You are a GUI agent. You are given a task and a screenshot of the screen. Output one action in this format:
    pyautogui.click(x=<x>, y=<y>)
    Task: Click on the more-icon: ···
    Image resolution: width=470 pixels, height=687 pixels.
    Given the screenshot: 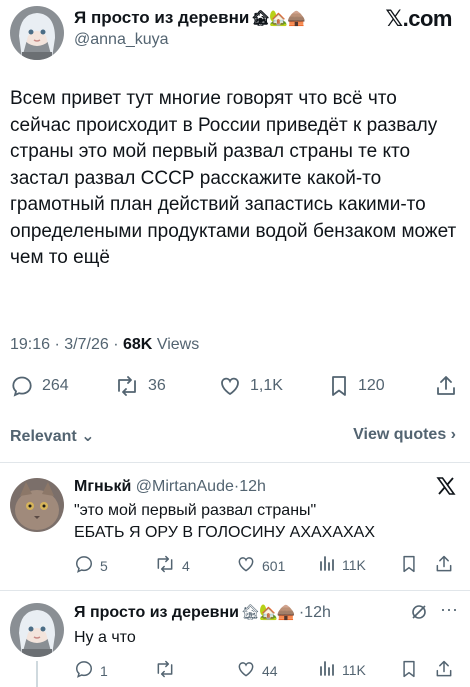 What is the action you would take?
    pyautogui.click(x=449, y=609)
    